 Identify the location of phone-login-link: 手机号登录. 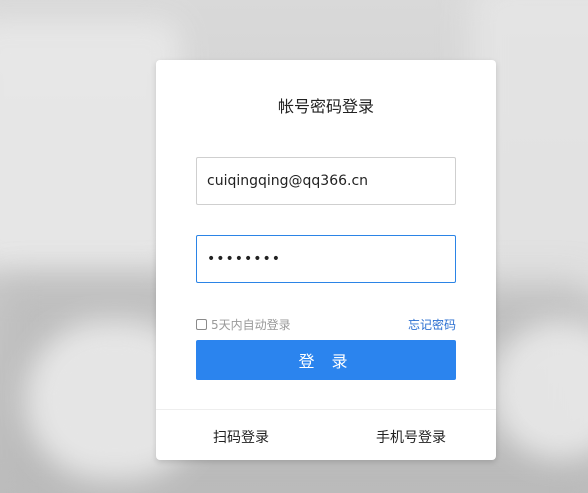
(411, 437).